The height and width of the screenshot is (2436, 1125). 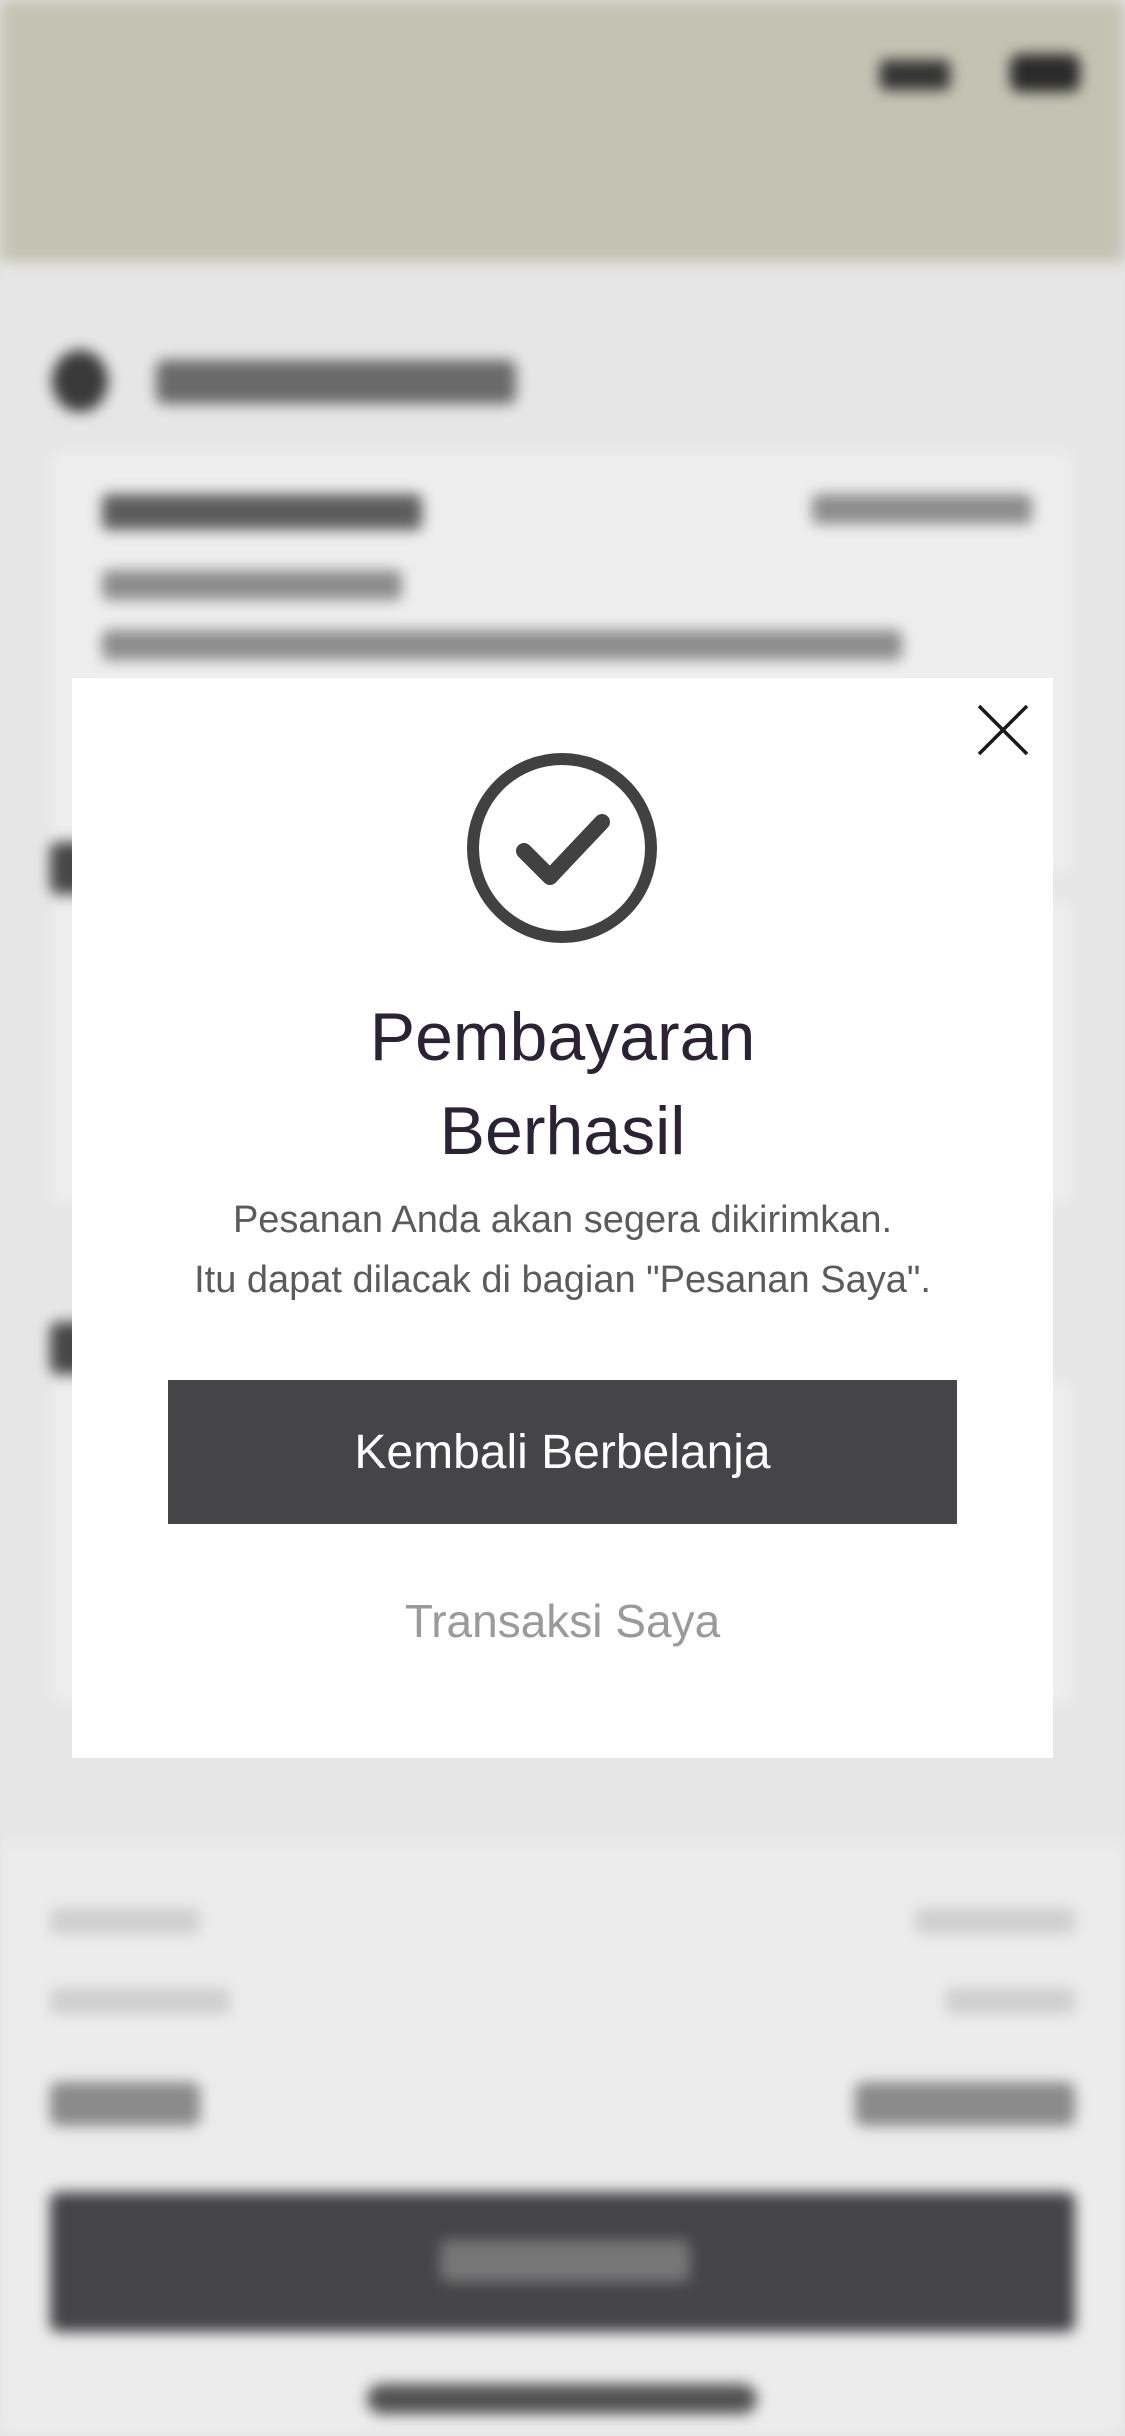 I want to click on pay-button-blurred, so click(x=562, y=2262).